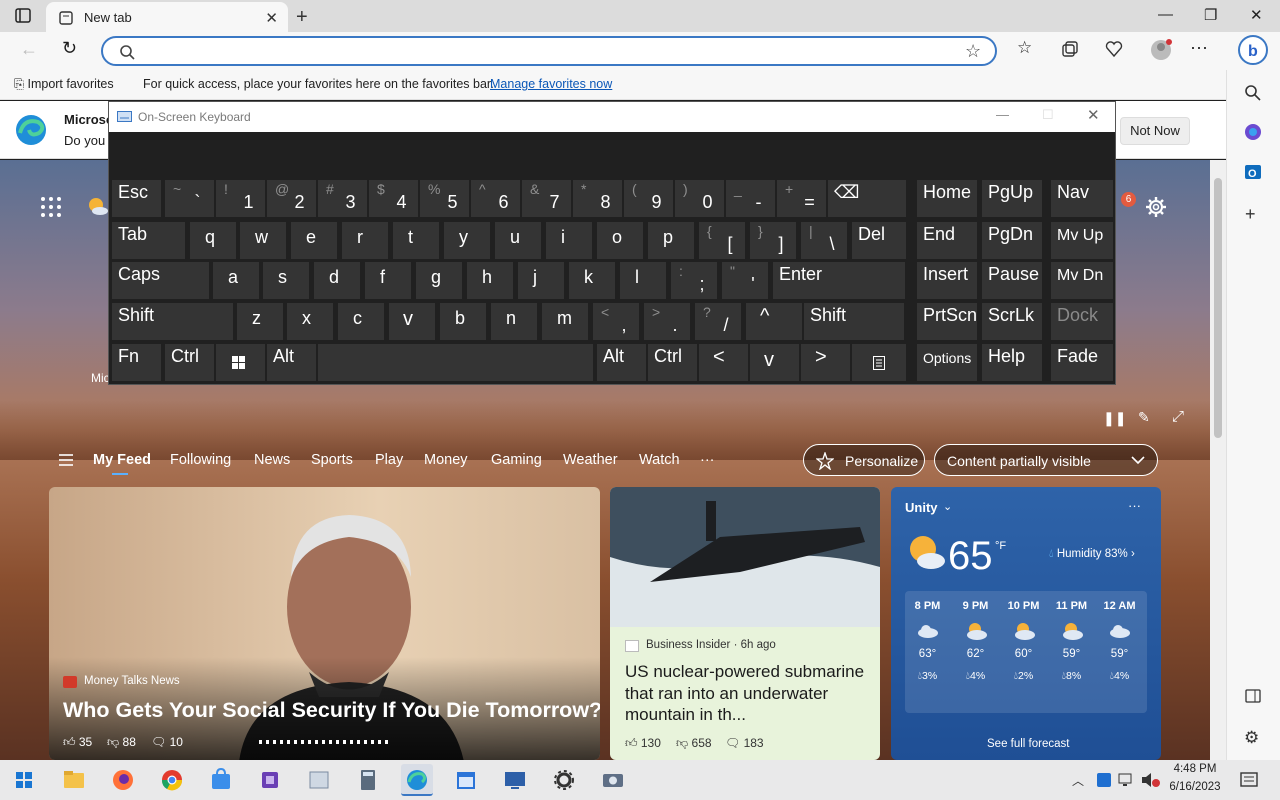 The width and height of the screenshot is (1280, 800). What do you see at coordinates (671, 240) in the screenshot?
I see `osk-key: p` at bounding box center [671, 240].